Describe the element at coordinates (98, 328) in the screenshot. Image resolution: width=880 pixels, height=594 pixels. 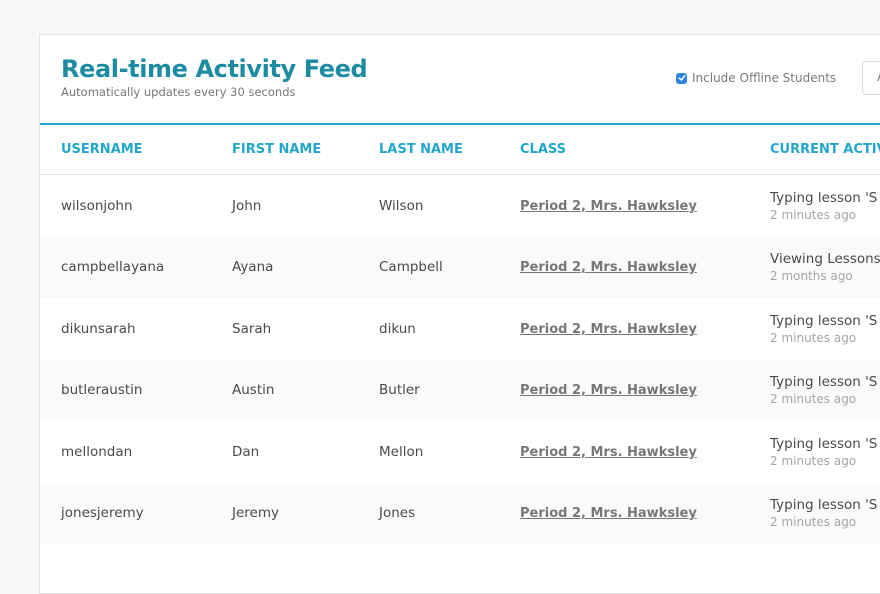
I see `username: dikunsarah` at that location.